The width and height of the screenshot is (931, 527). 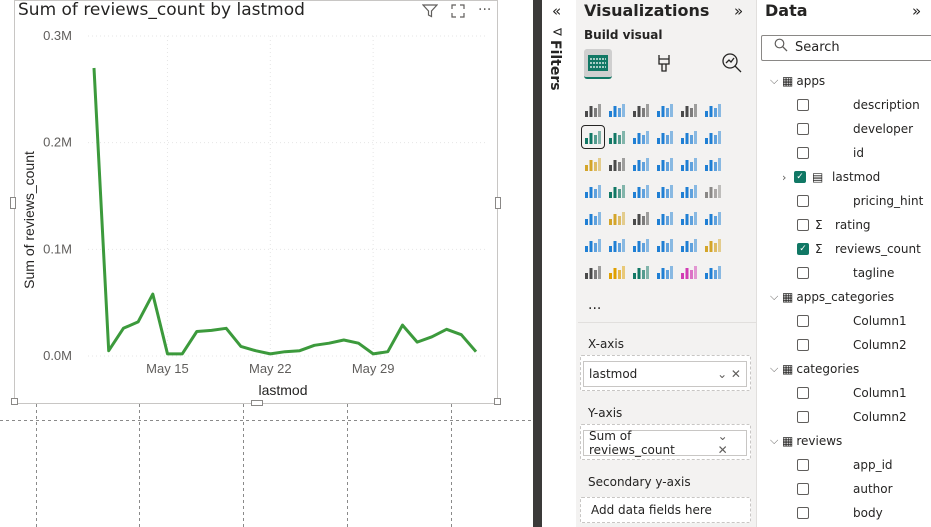 I want to click on clustered-bar-icon, so click(x=641, y=110).